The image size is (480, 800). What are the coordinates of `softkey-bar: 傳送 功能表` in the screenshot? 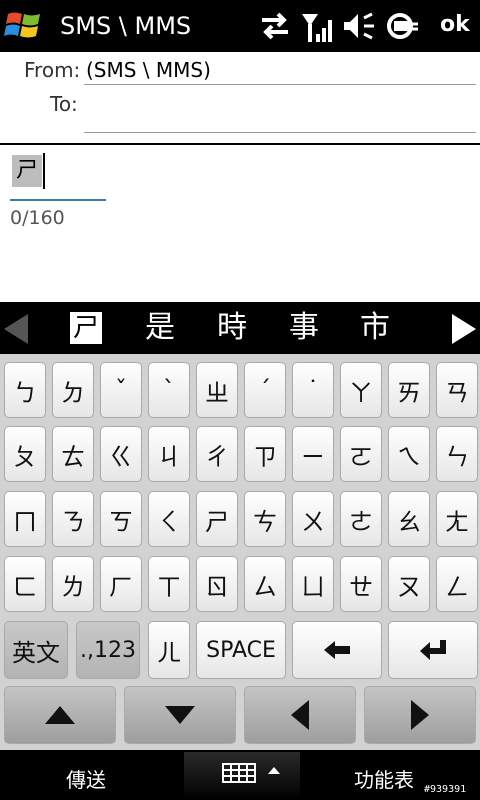 It's located at (240, 775).